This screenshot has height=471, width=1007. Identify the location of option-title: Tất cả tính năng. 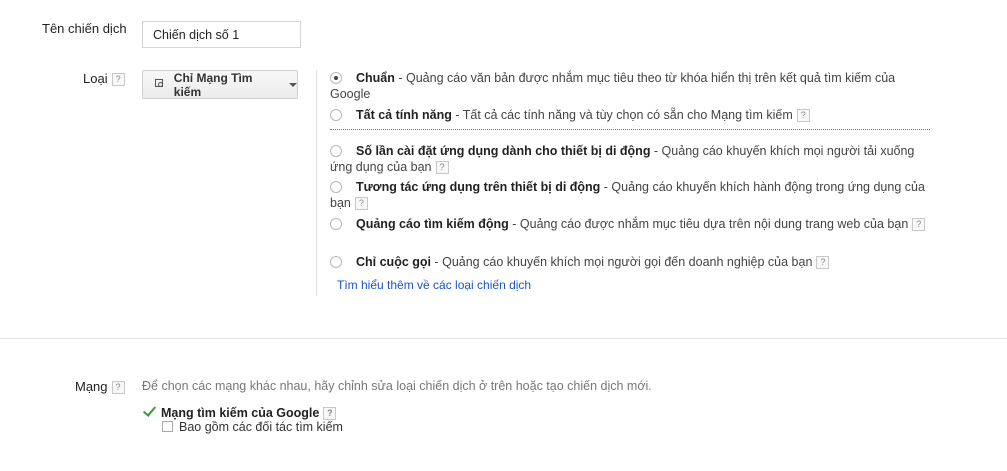
(404, 115).